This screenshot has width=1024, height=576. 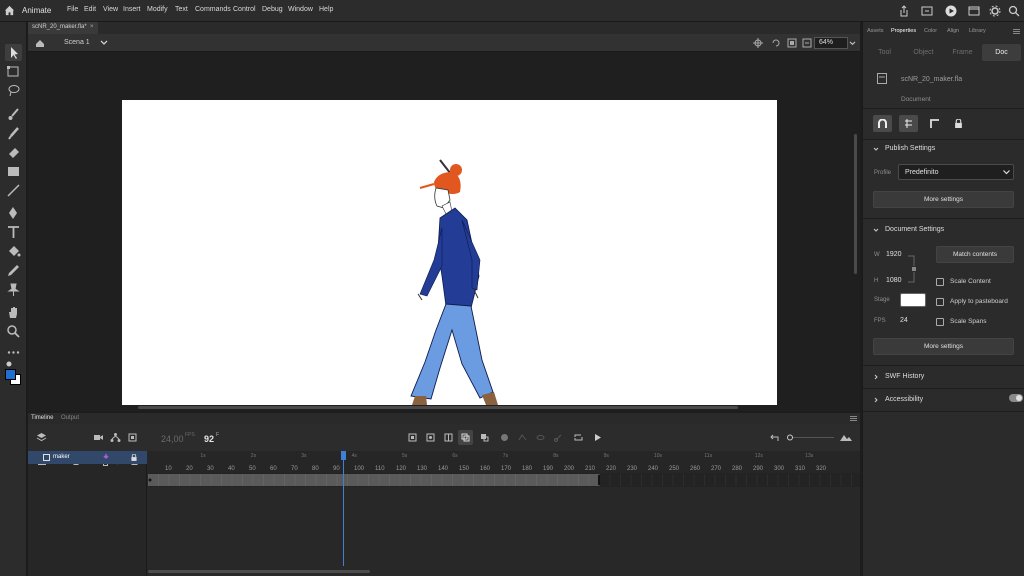 I want to click on lasso-tool, so click(x=13, y=90).